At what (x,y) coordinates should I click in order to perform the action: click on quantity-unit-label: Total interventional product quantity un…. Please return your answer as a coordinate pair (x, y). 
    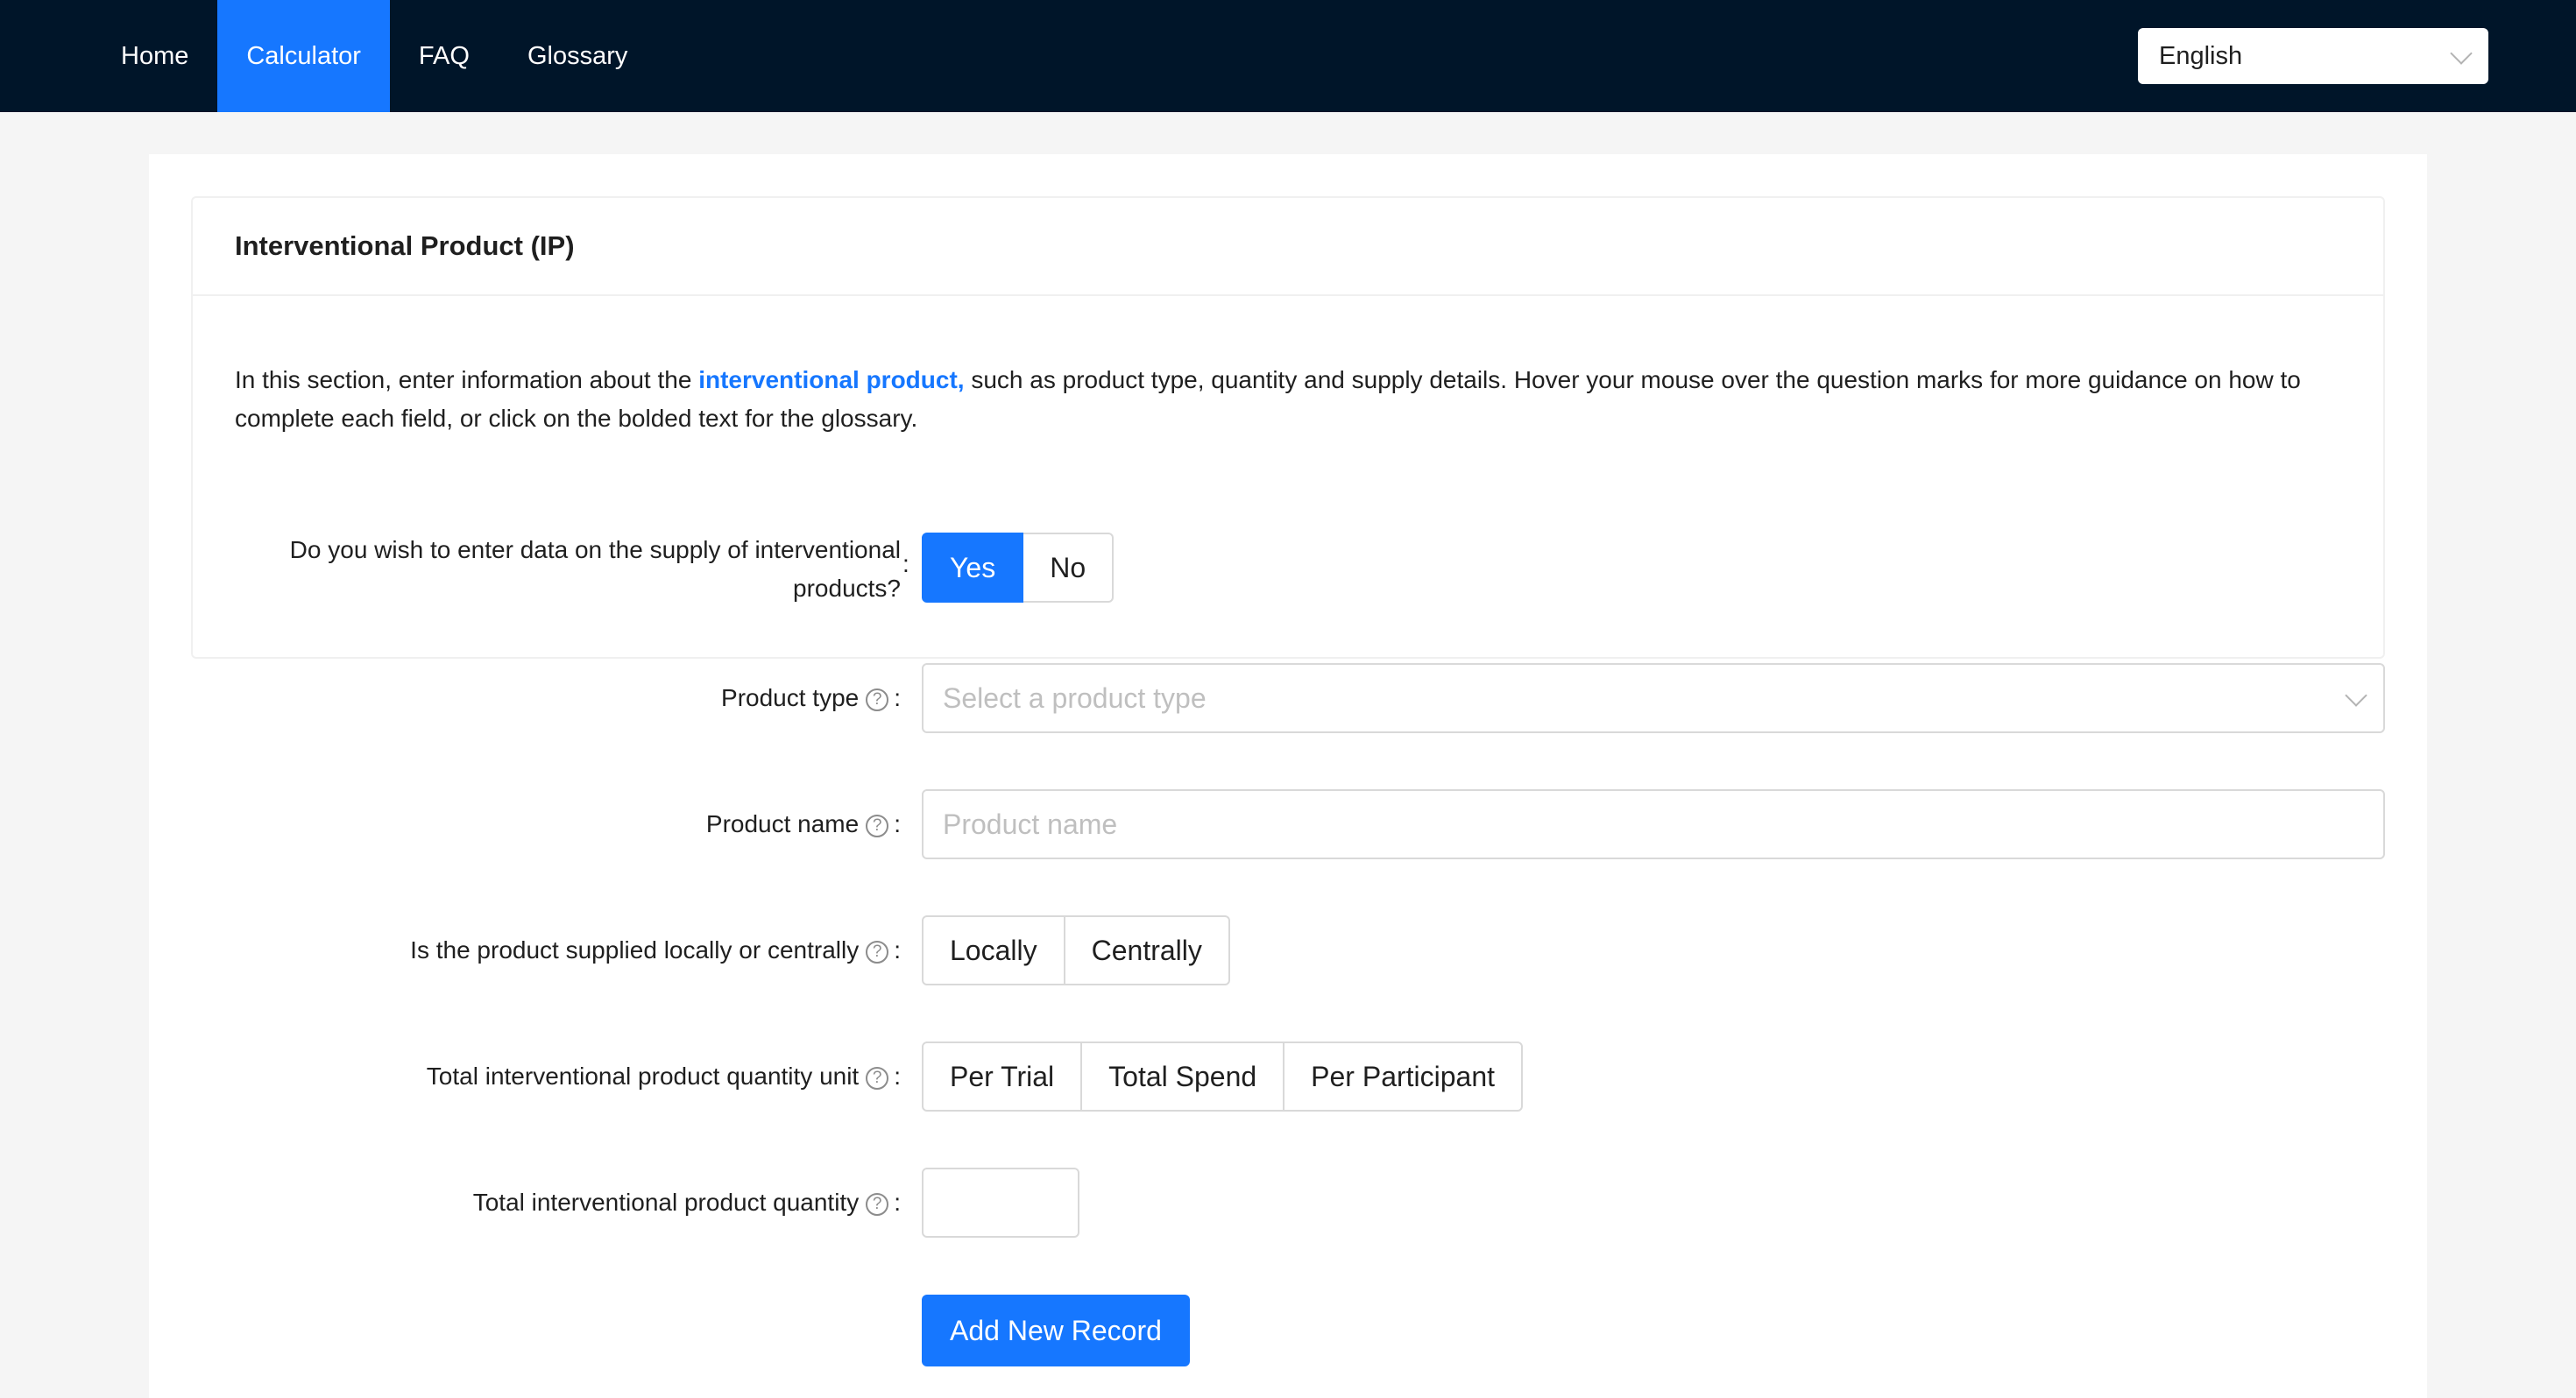
    Looking at the image, I should click on (663, 1076).